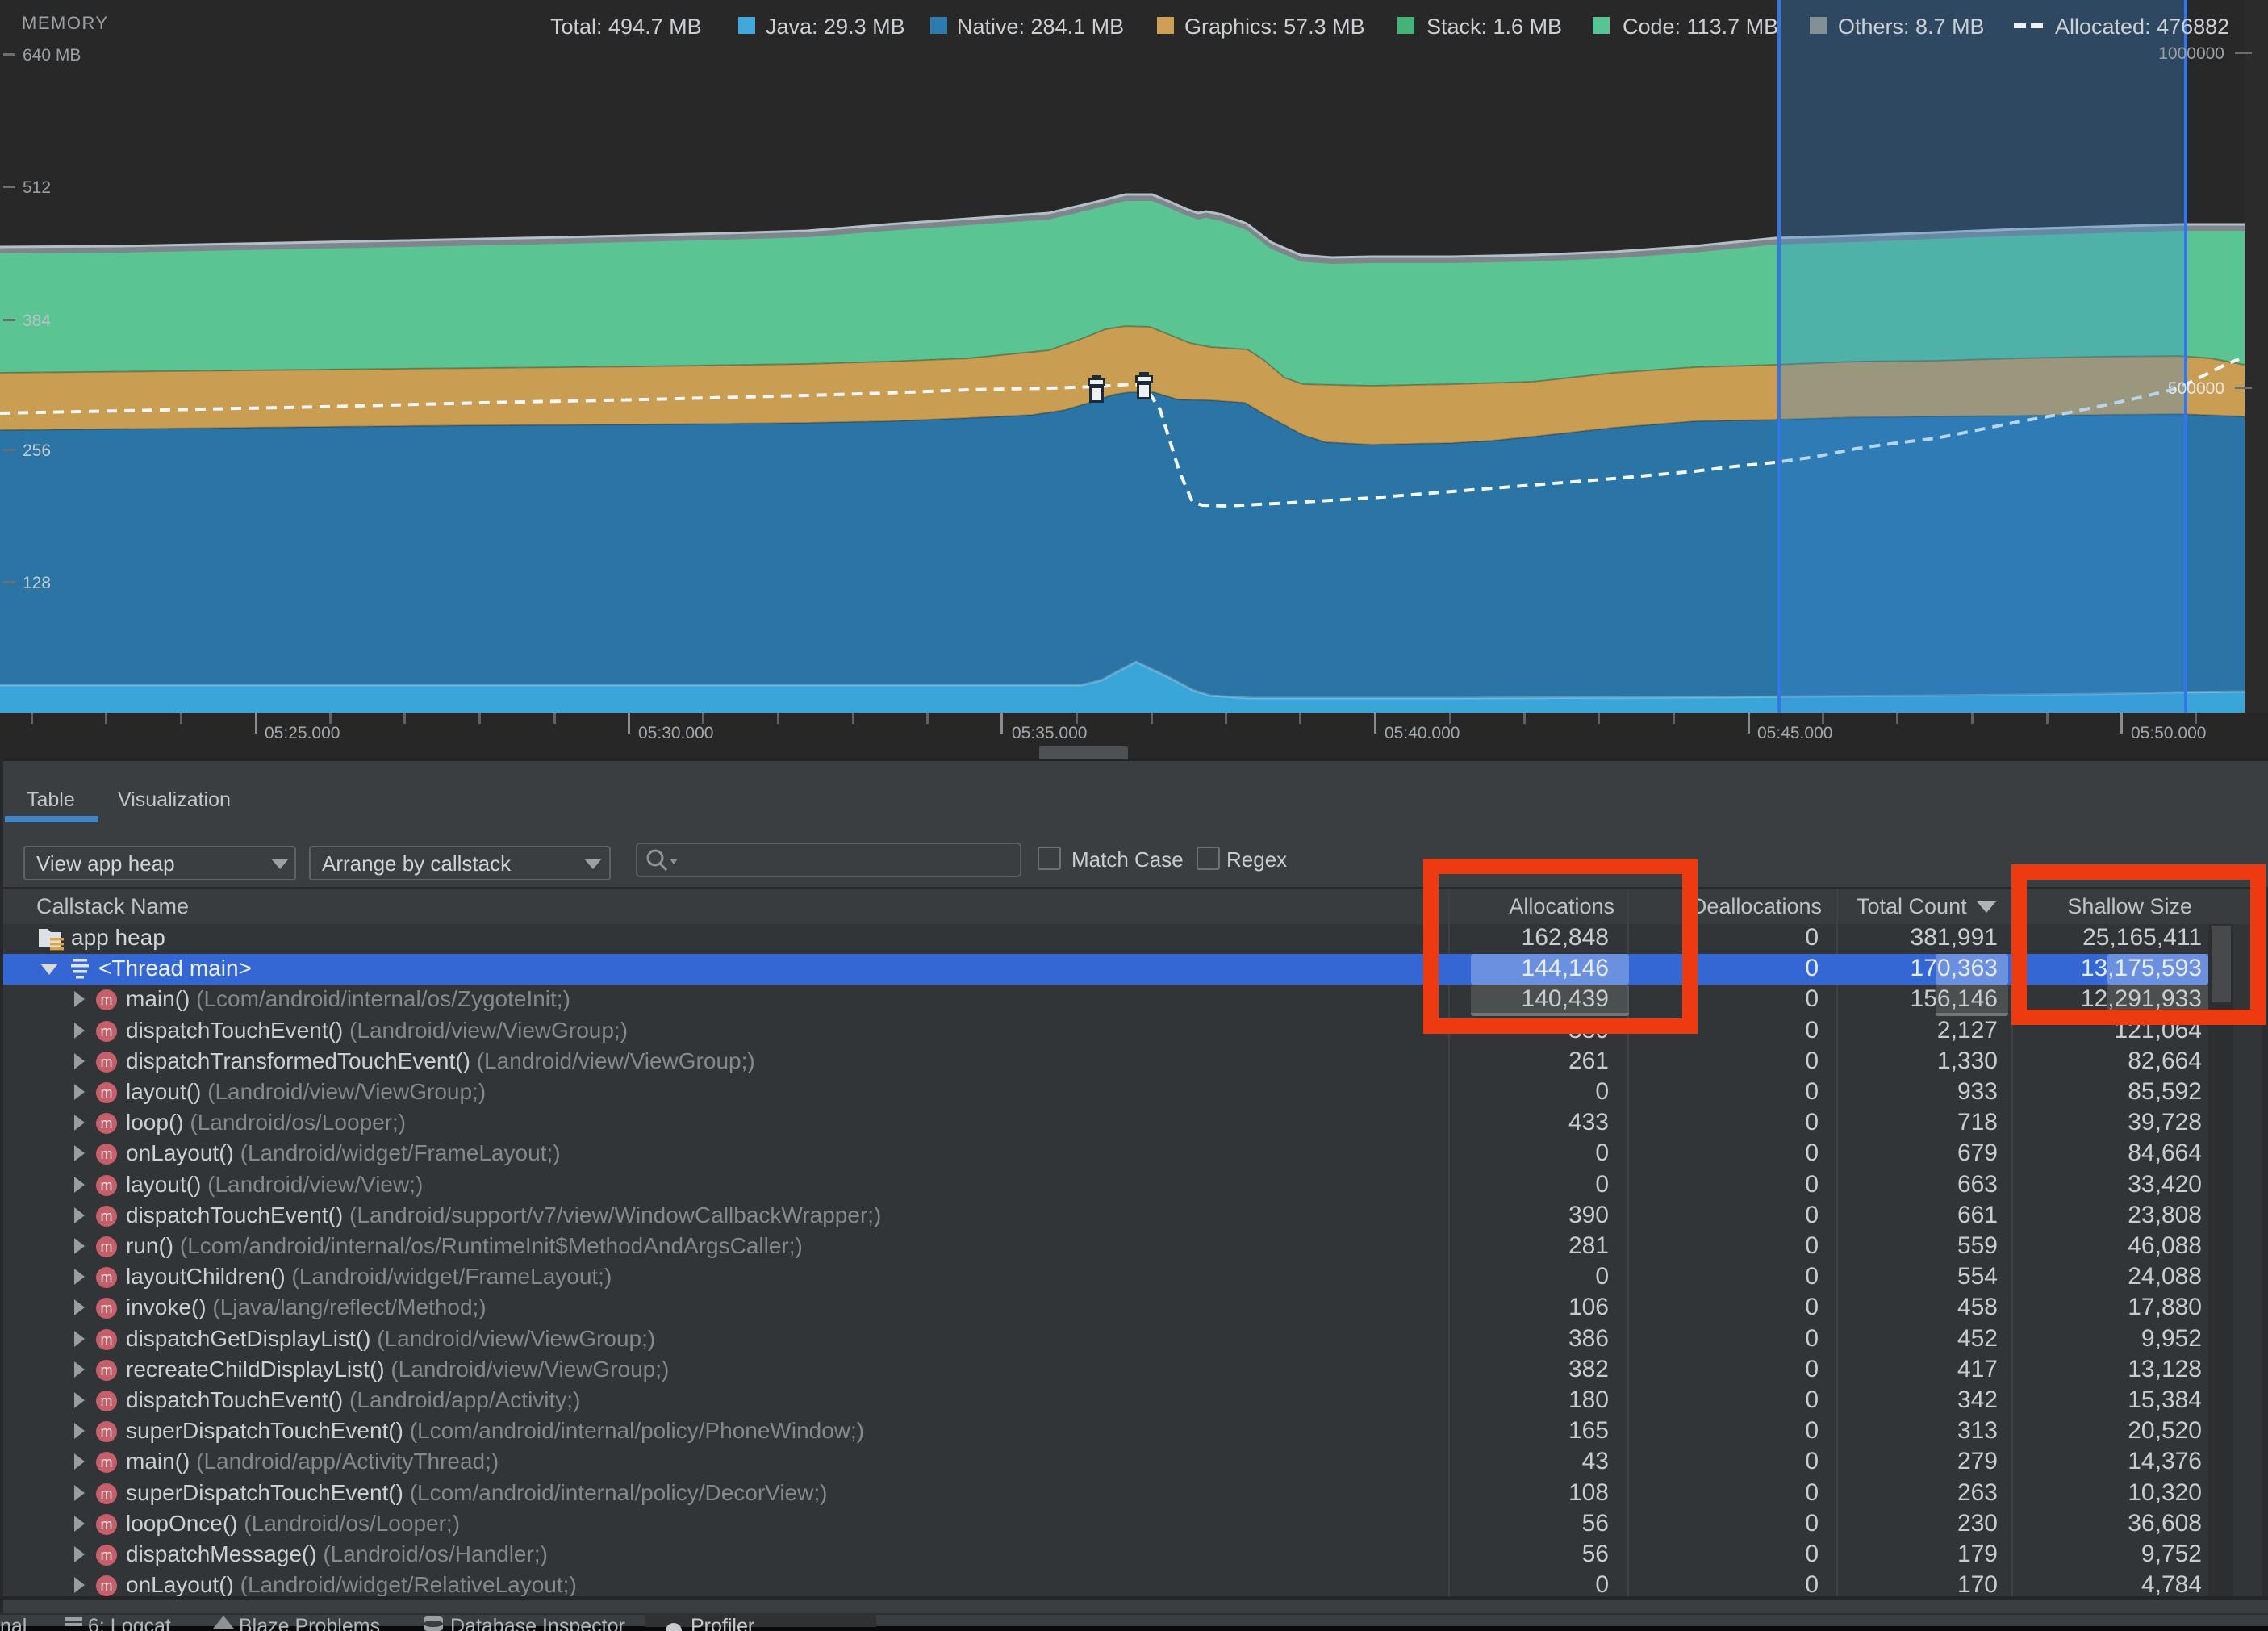 This screenshot has width=2268, height=1631. I want to click on svg-text: 05:35.000, so click(1049, 733).